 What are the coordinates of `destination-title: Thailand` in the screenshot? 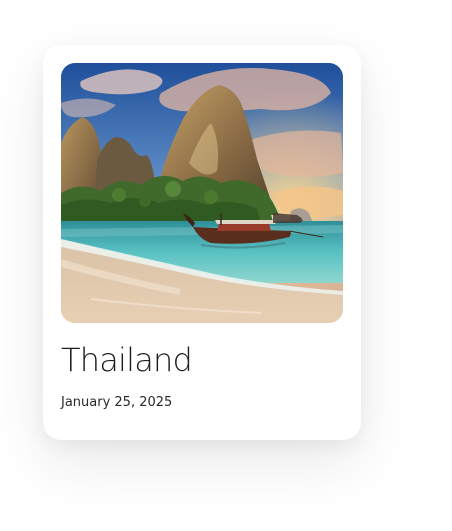 It's located at (127, 360).